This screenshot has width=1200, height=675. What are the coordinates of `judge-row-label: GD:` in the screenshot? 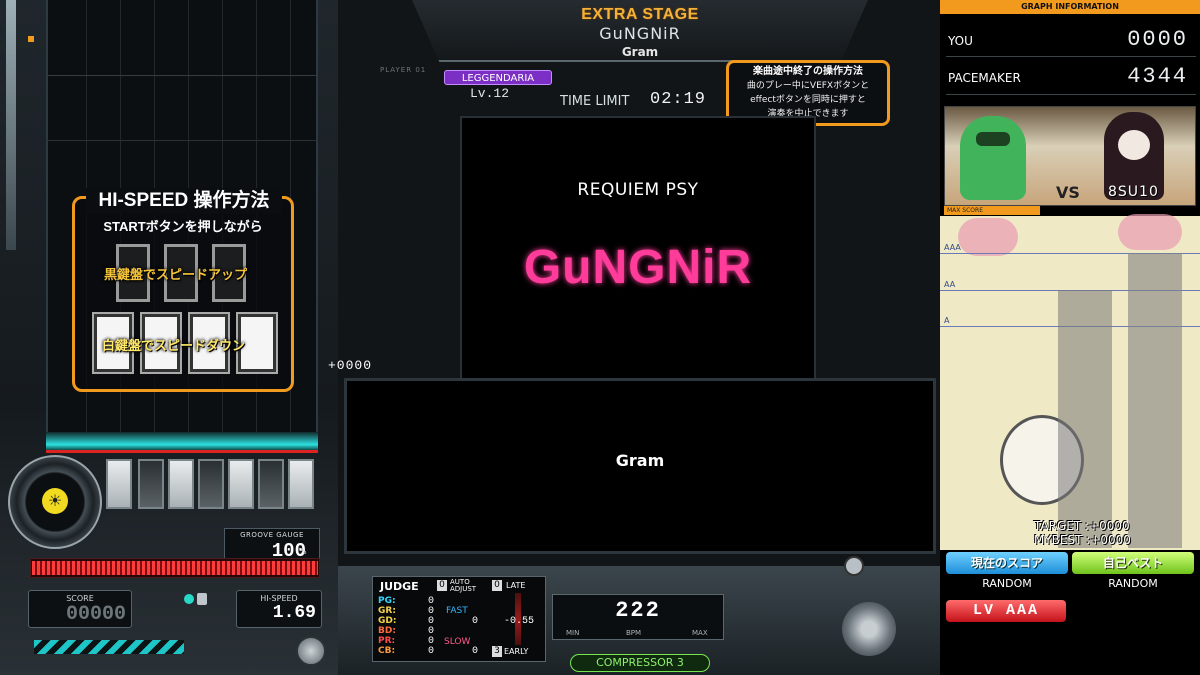 It's located at (387, 621).